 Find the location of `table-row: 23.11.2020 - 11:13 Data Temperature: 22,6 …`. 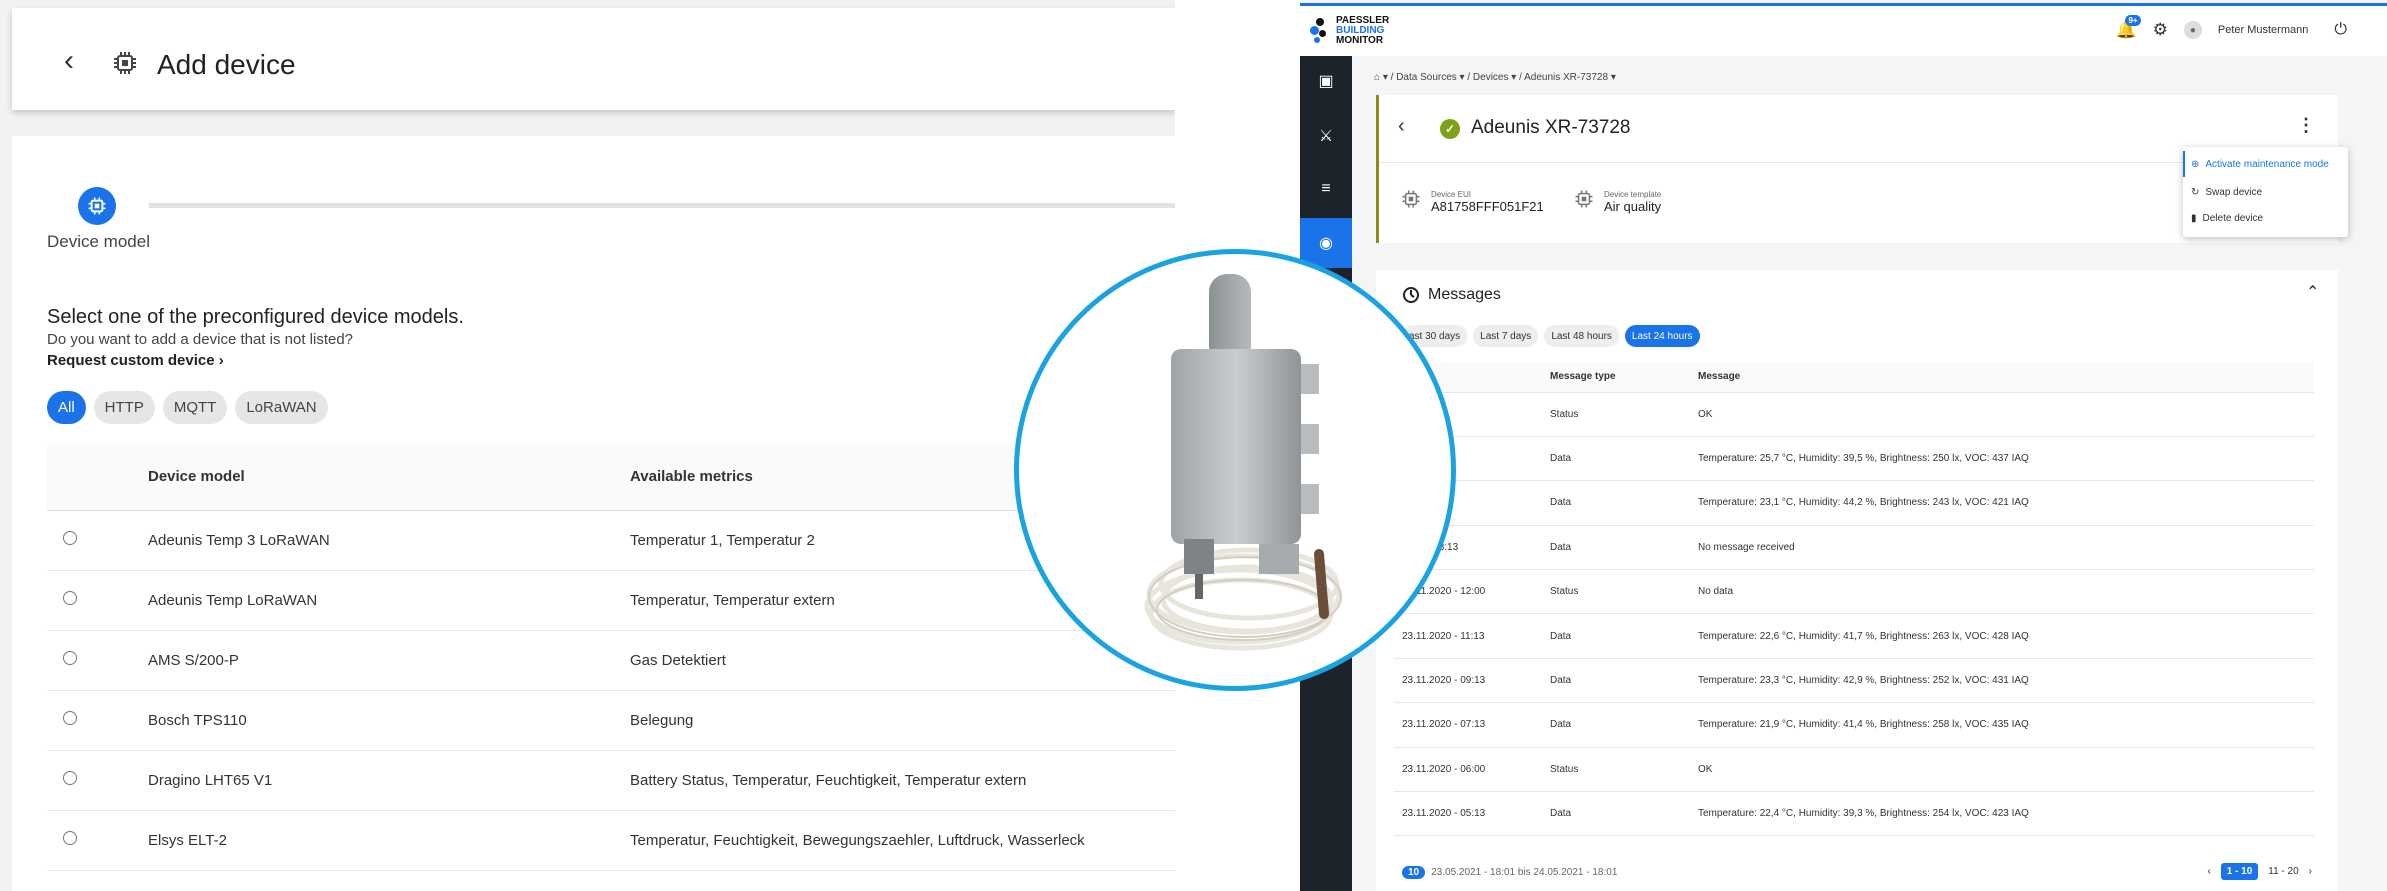

table-row: 23.11.2020 - 11:13 Data Temperature: 22,6 … is located at coordinates (1854, 636).